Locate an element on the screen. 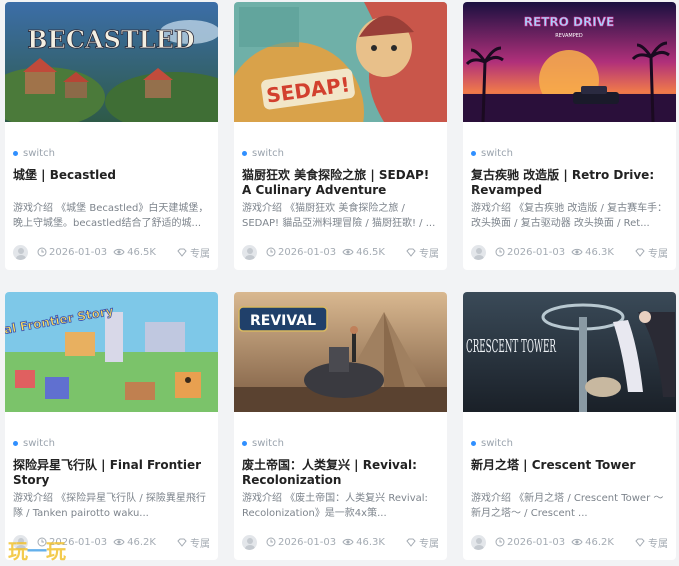  game-cover-image: BECASTLED is located at coordinates (111, 62).